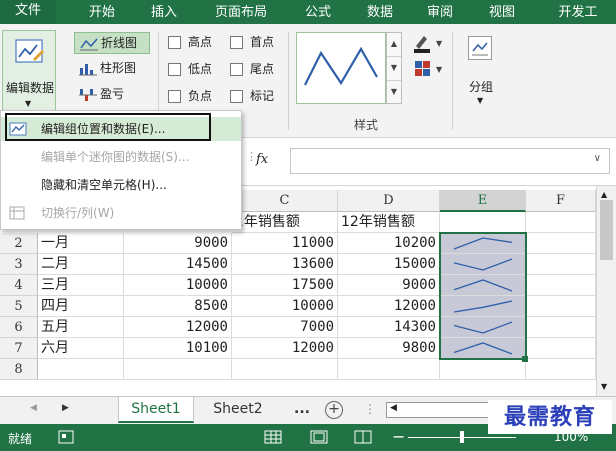 Image resolution: width=616 pixels, height=451 pixels. Describe the element at coordinates (102, 13) in the screenshot. I see `tab-home: 开始` at that location.